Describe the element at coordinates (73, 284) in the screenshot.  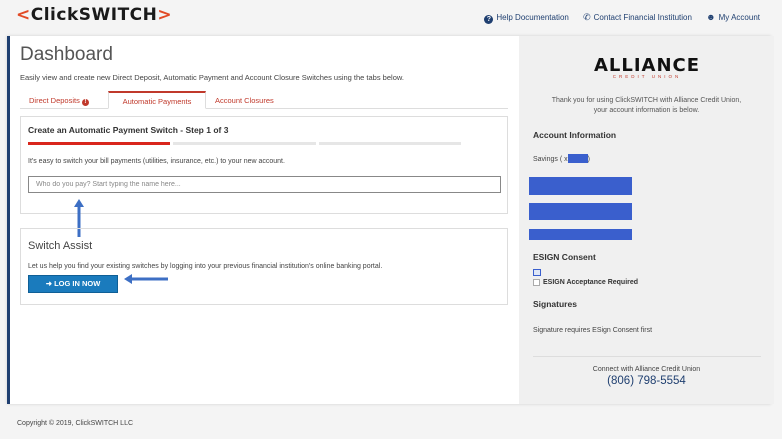
I see `log-in-now-button: ➜ LOG IN NOW` at that location.